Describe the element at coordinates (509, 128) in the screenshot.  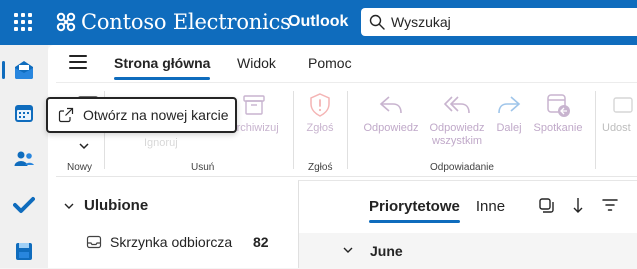
I see `forward-label: Dalej` at that location.